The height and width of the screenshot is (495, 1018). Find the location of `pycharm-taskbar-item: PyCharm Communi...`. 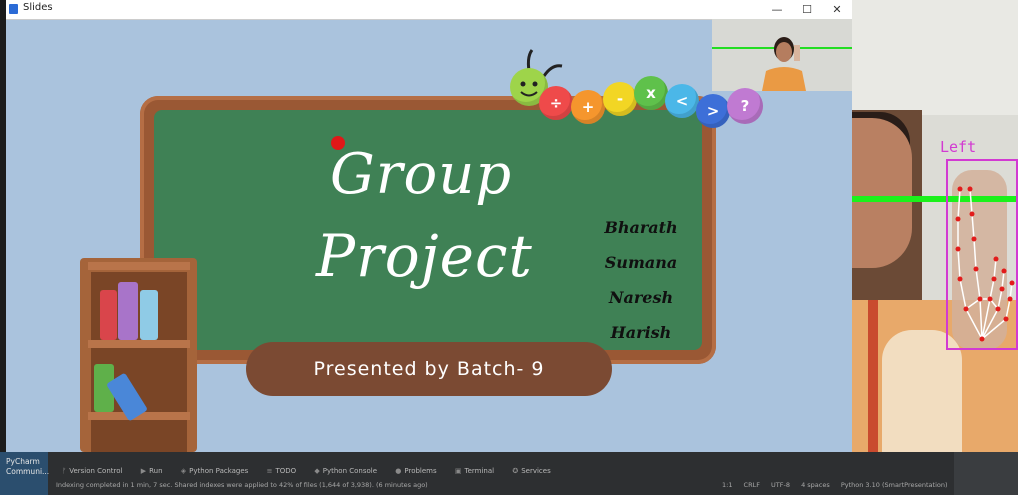

pycharm-taskbar-item: PyCharm Communi... is located at coordinates (25, 473).